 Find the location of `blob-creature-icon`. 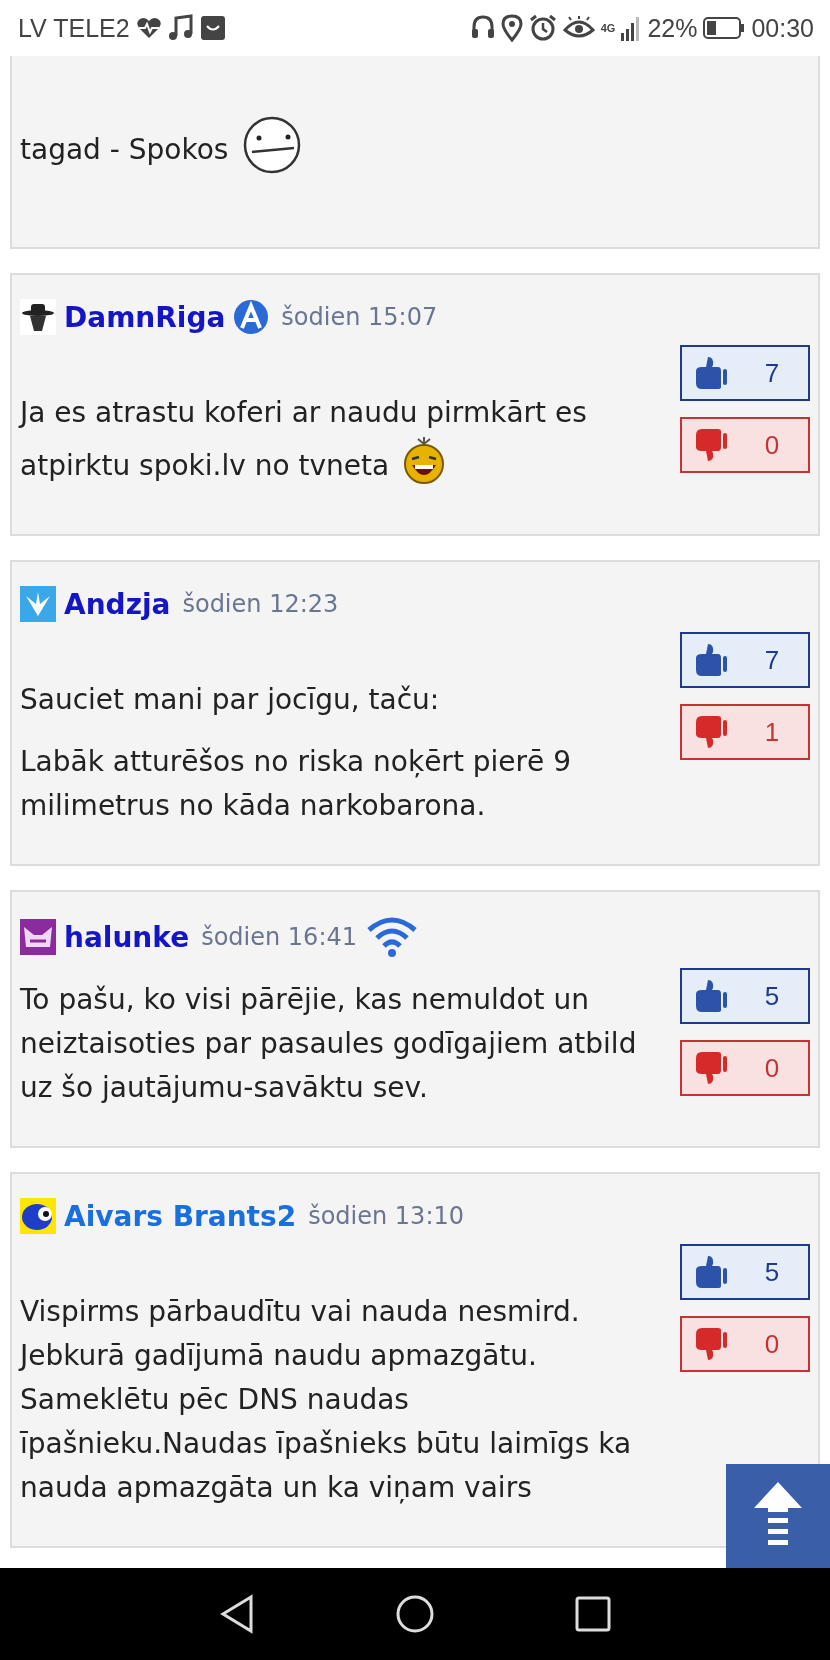

blob-creature-icon is located at coordinates (38, 1216).